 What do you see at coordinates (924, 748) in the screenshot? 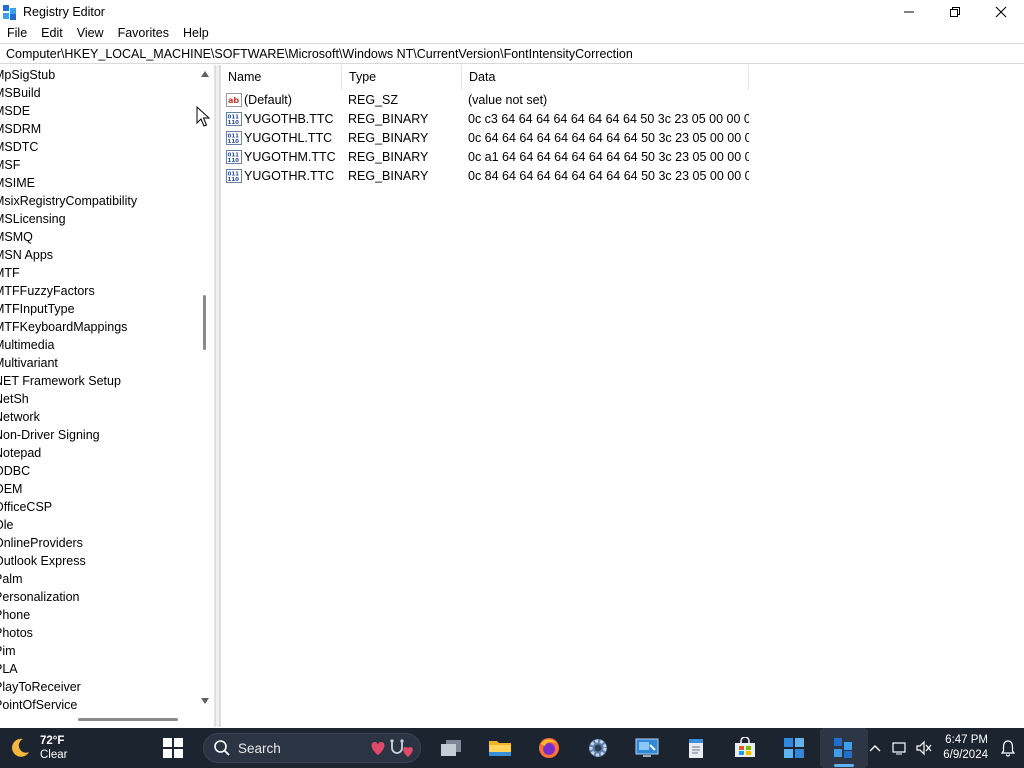
I see `volume-muted-icon` at bounding box center [924, 748].